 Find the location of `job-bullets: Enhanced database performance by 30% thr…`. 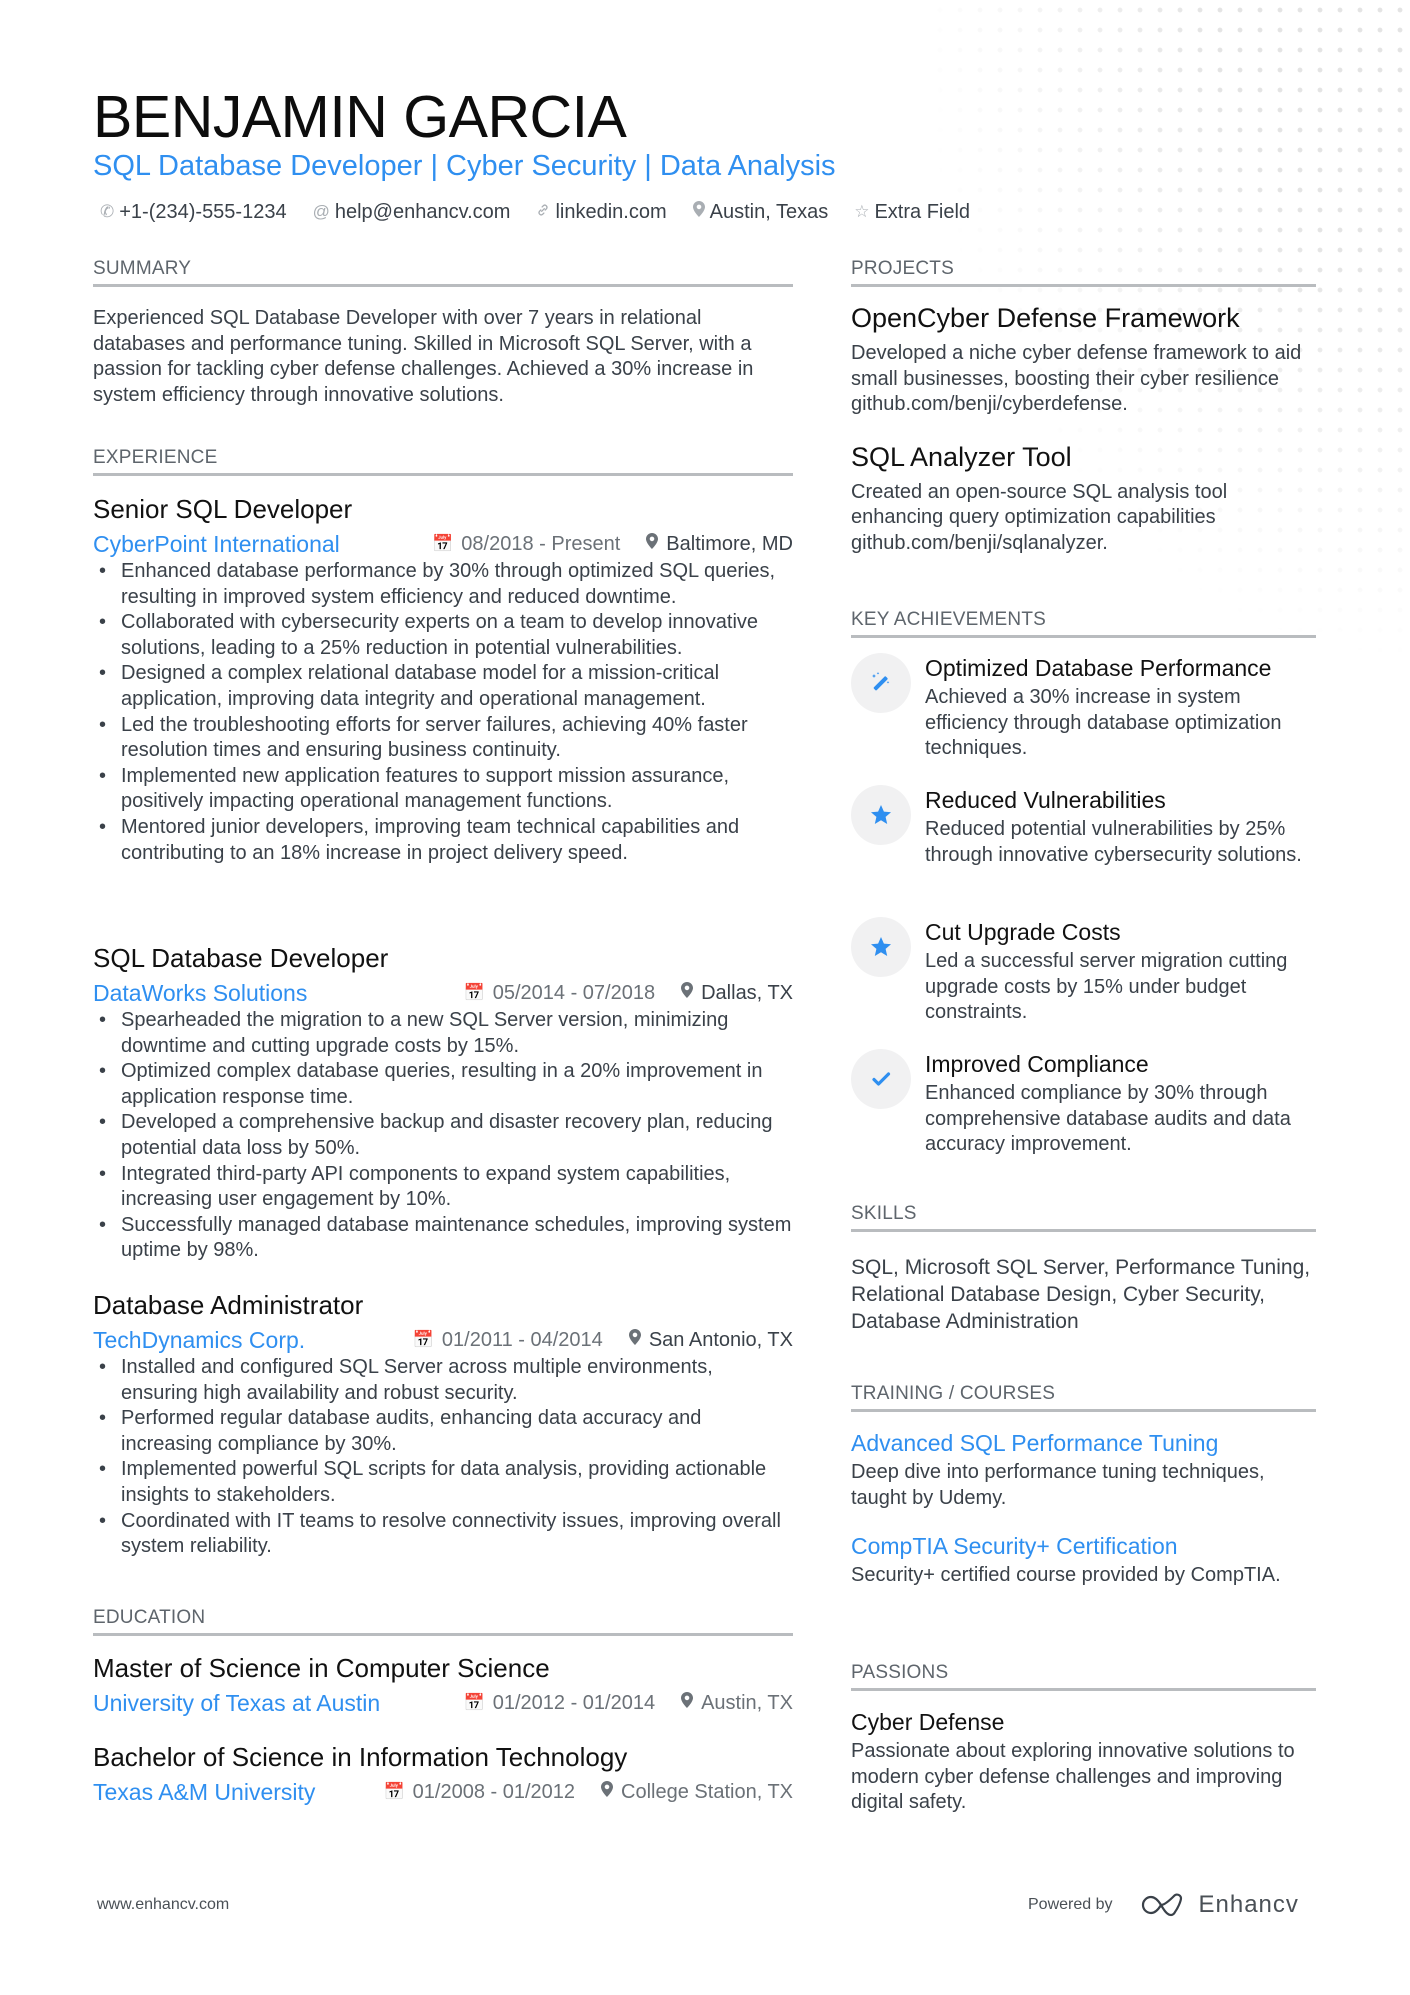

job-bullets: Enhanced database performance by 30% thr… is located at coordinates (443, 712).